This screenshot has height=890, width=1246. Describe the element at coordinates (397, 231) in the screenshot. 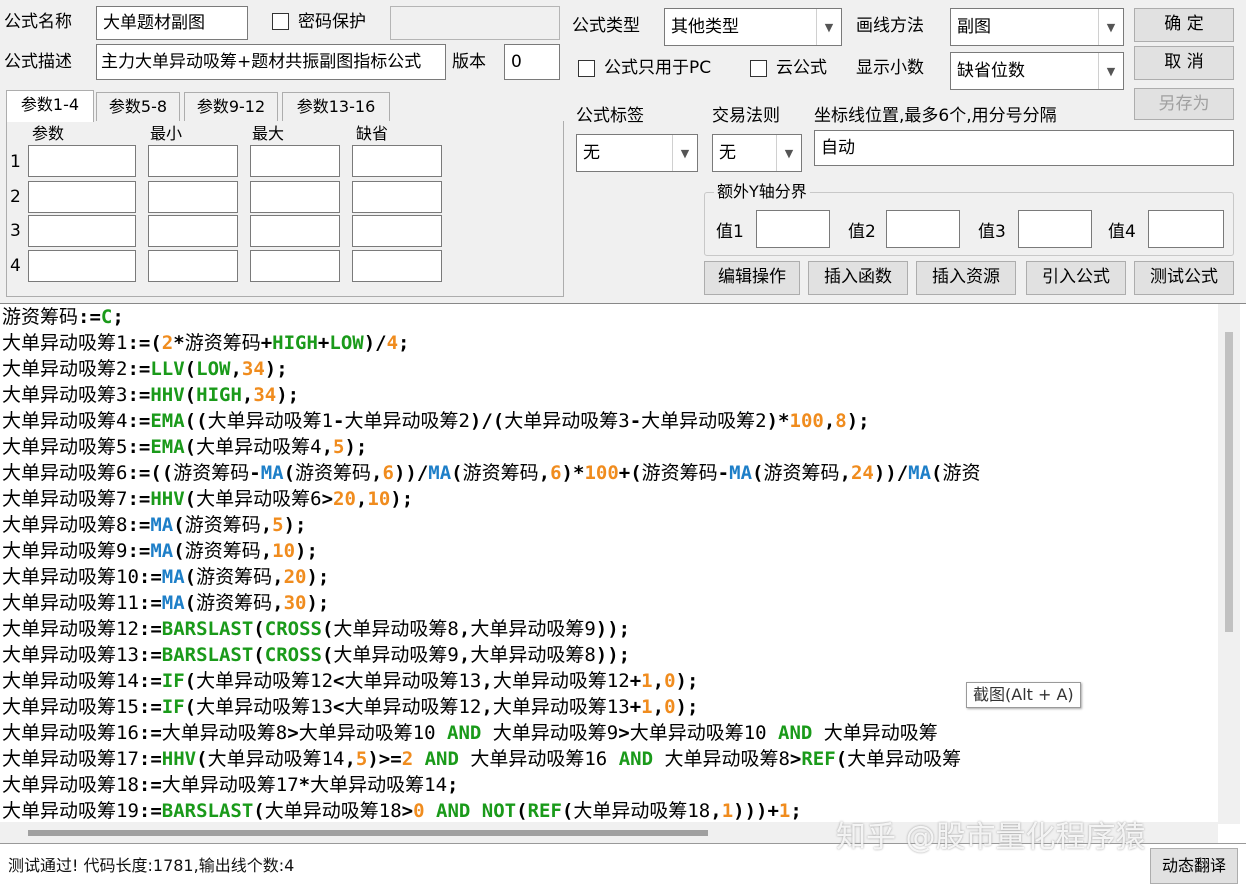

I see `param-3-default` at that location.